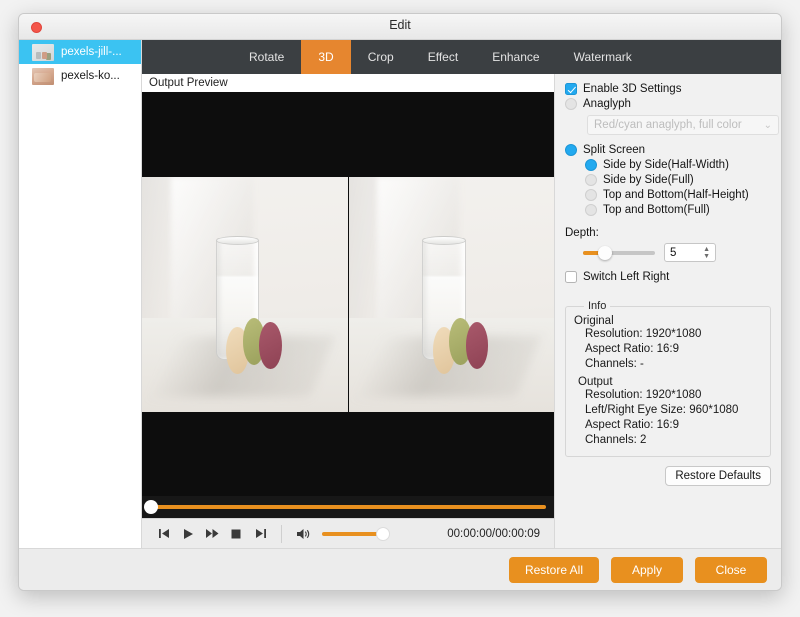  I want to click on depth-stepper: 5 ▲ ▼, so click(690, 252).